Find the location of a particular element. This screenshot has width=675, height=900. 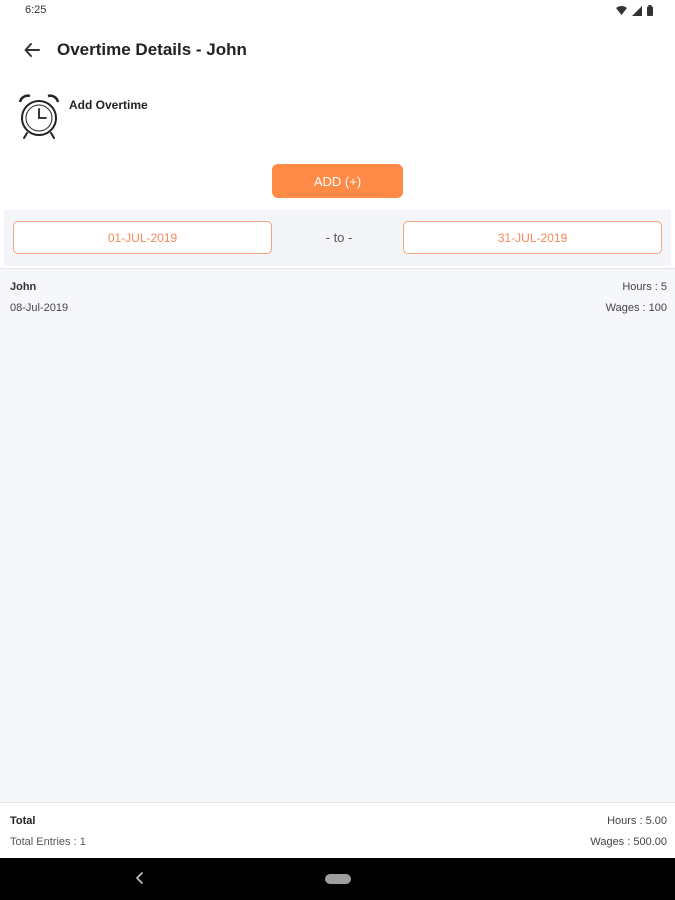

entry-date: 08-Jul-2019 is located at coordinates (39, 308).